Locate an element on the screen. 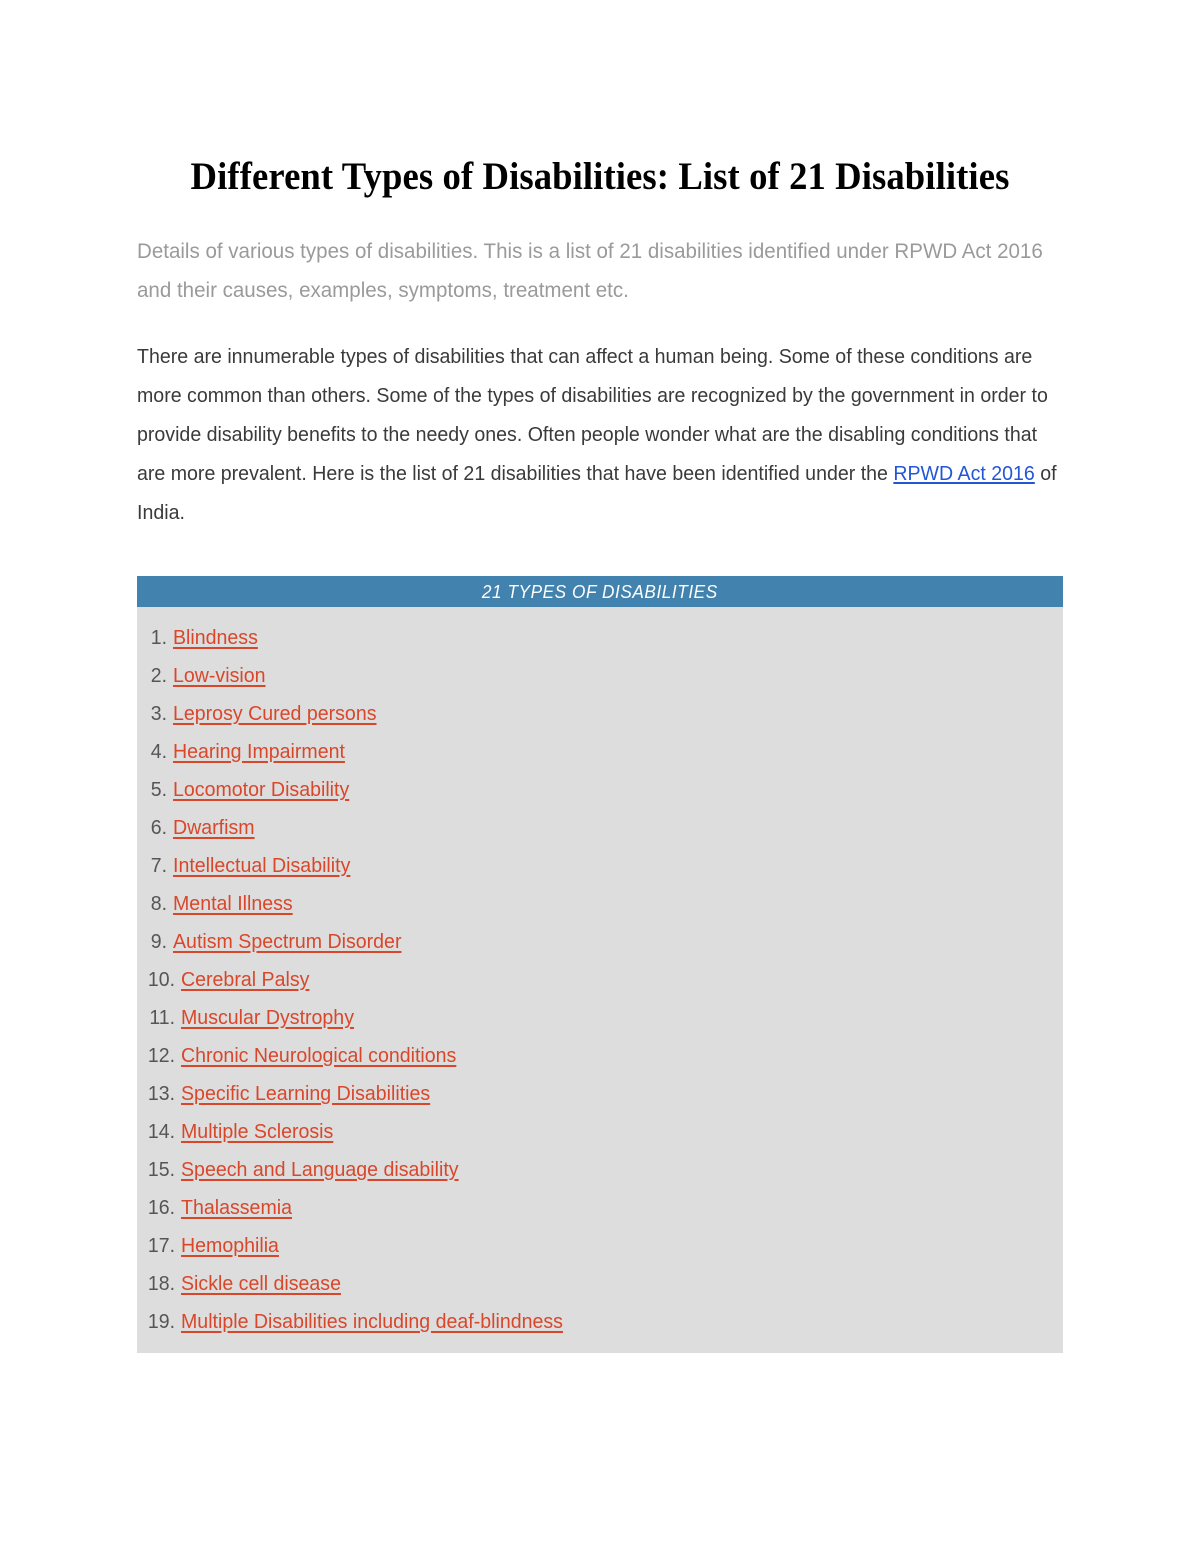 This screenshot has height=1553, width=1200. disability-link: Speech and Language disability is located at coordinates (320, 1170).